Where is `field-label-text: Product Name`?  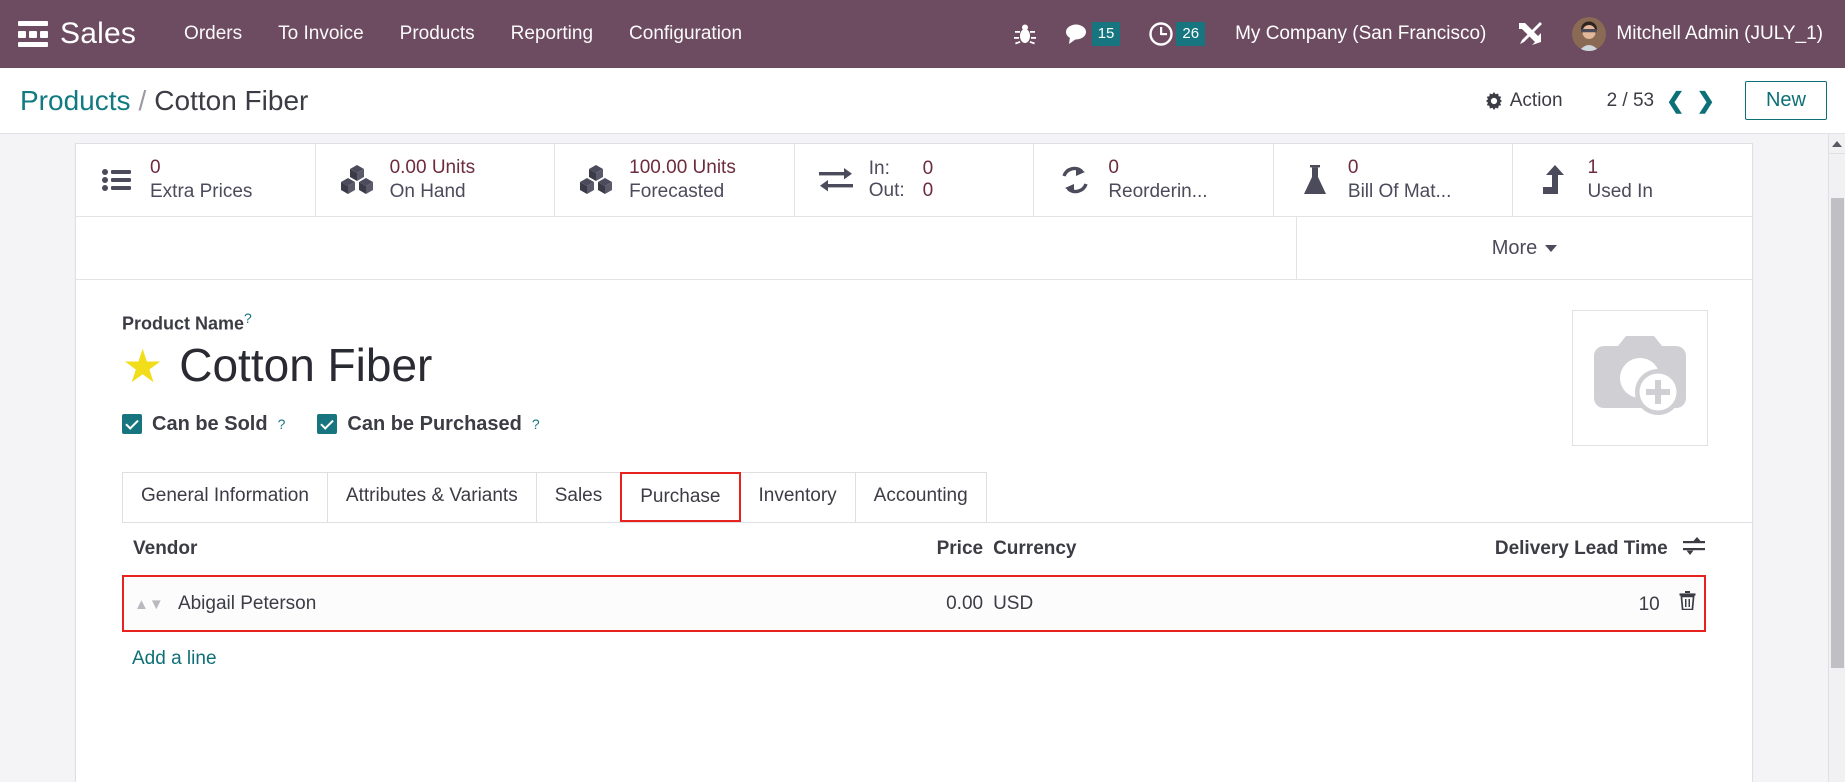 field-label-text: Product Name is located at coordinates (183, 323).